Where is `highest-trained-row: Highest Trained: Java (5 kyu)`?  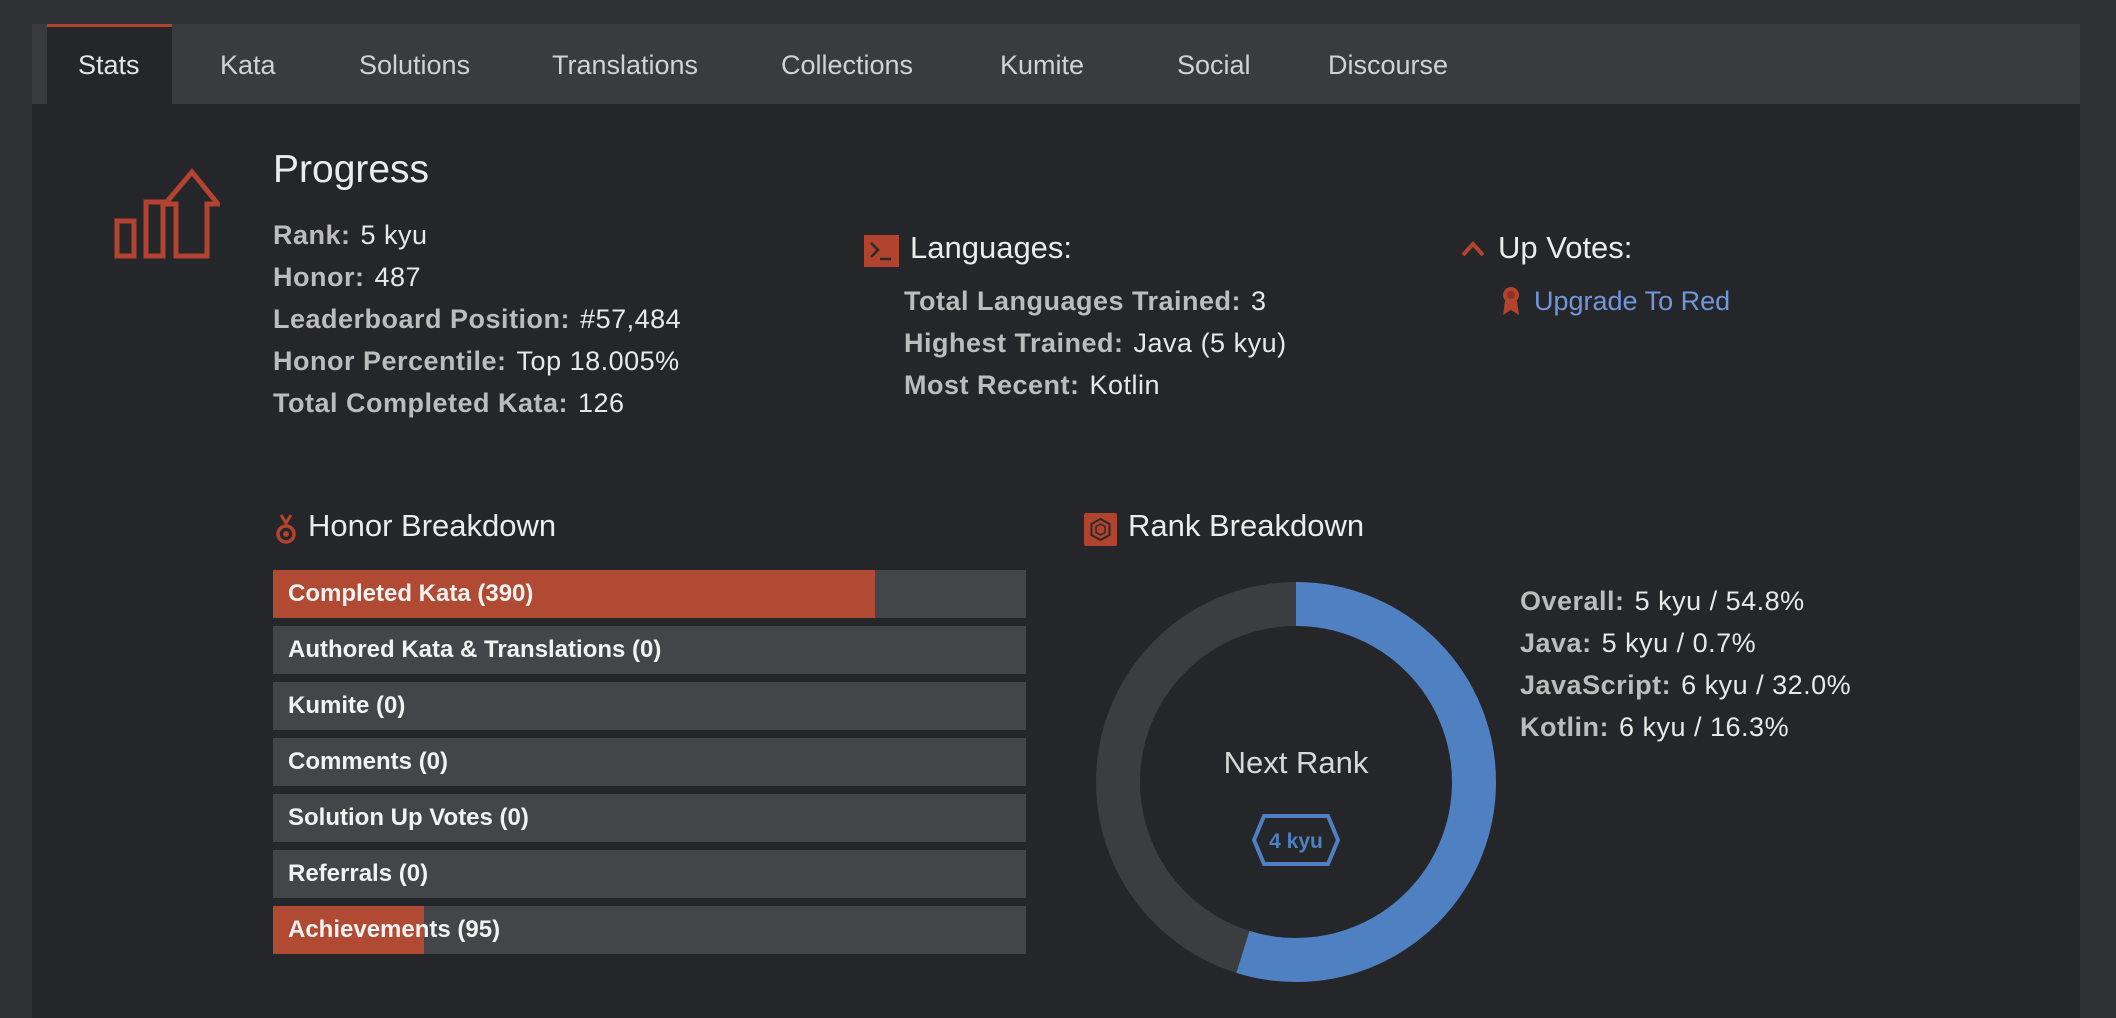 highest-trained-row: Highest Trained: Java (5 kyu) is located at coordinates (1095, 343).